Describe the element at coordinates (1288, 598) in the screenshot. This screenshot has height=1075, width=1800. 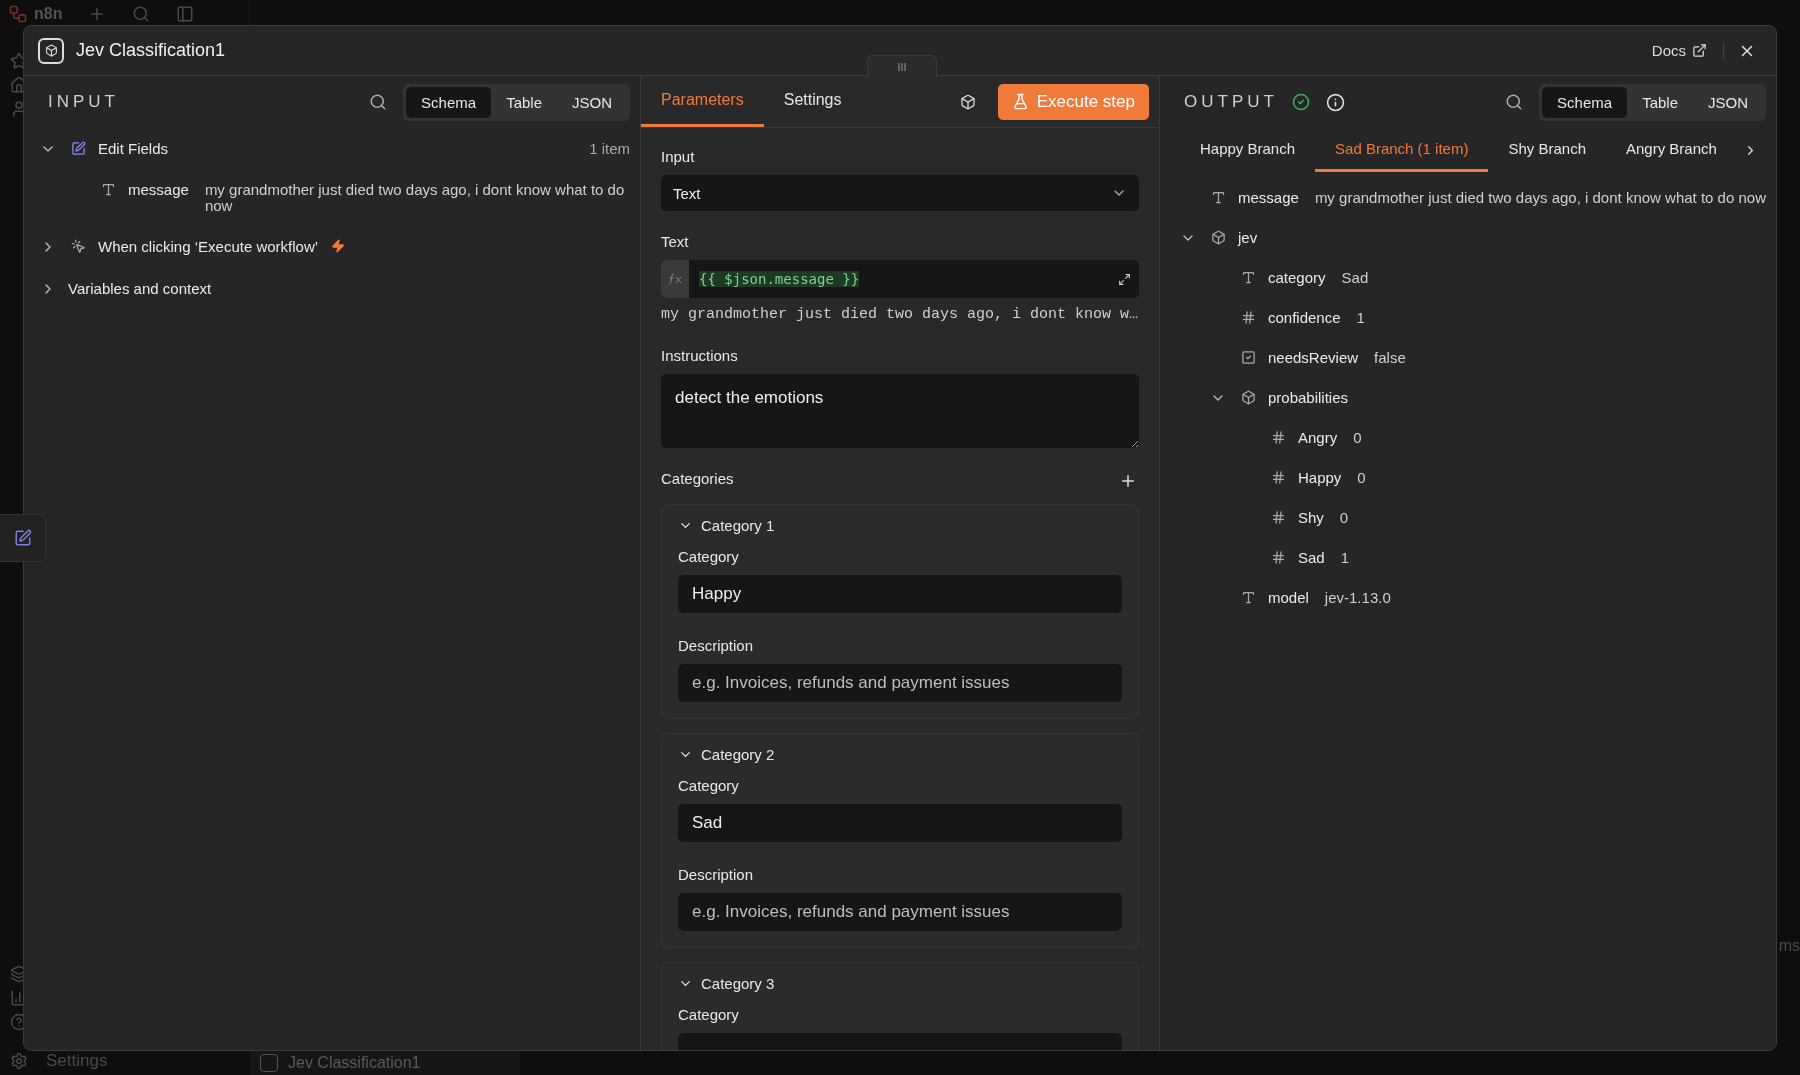
I see `field-key: model` at that location.